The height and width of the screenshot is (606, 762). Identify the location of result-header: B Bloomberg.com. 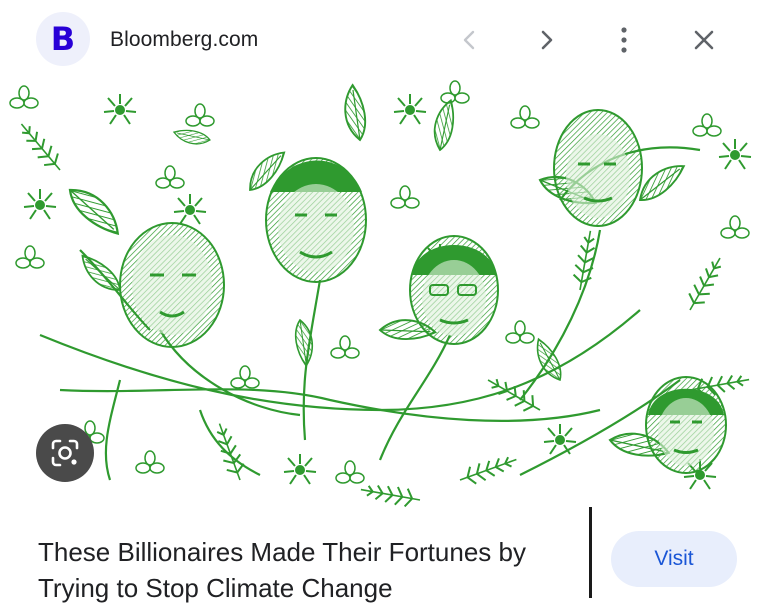
(381, 40).